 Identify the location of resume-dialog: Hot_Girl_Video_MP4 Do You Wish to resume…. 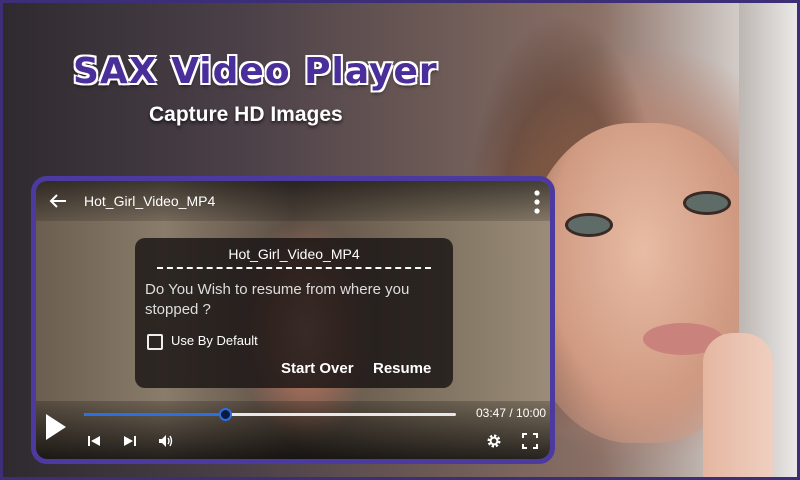
(294, 313).